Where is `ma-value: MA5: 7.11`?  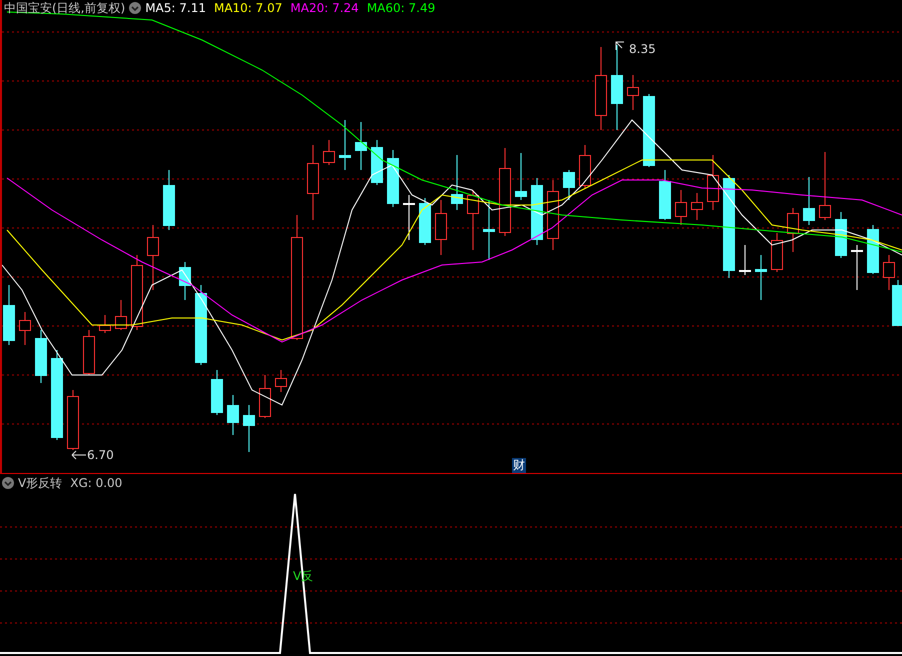
ma-value: MA5: 7.11 is located at coordinates (175, 8).